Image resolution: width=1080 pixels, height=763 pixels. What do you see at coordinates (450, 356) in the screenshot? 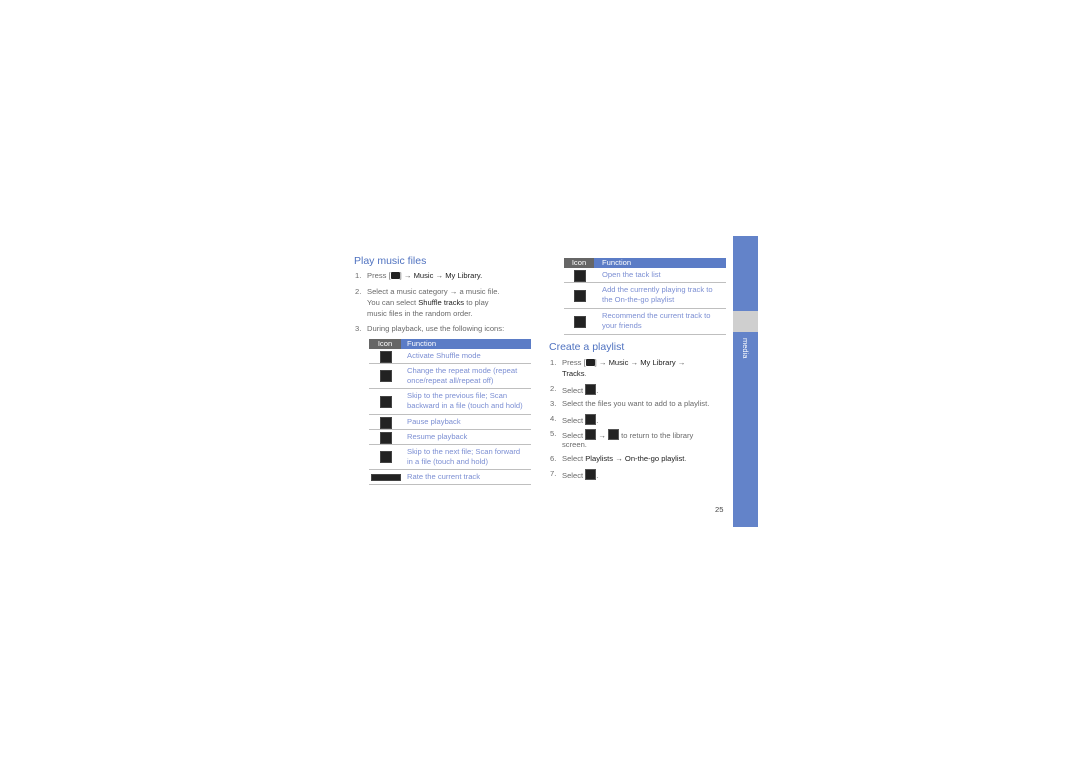
I see `table-row: Activate Shuffle mode` at bounding box center [450, 356].